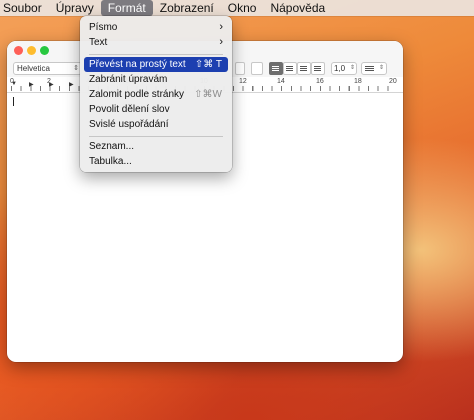 This screenshot has width=474, height=420. Describe the element at coordinates (103, 27) in the screenshot. I see `menu-item-label: Písmo` at that location.